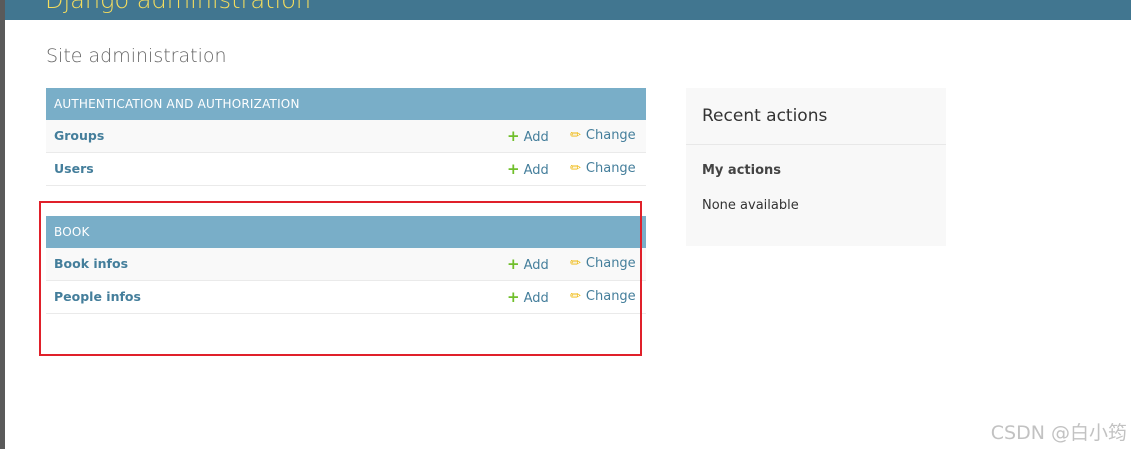 The width and height of the screenshot is (1131, 449). I want to click on change-users-link: ✏ Change, so click(603, 169).